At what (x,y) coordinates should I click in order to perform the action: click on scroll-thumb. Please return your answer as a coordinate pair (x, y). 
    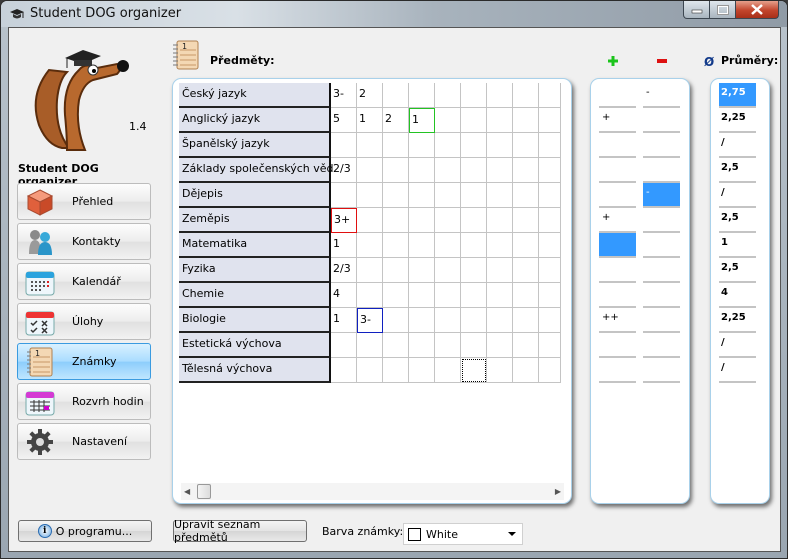
    Looking at the image, I should click on (204, 491).